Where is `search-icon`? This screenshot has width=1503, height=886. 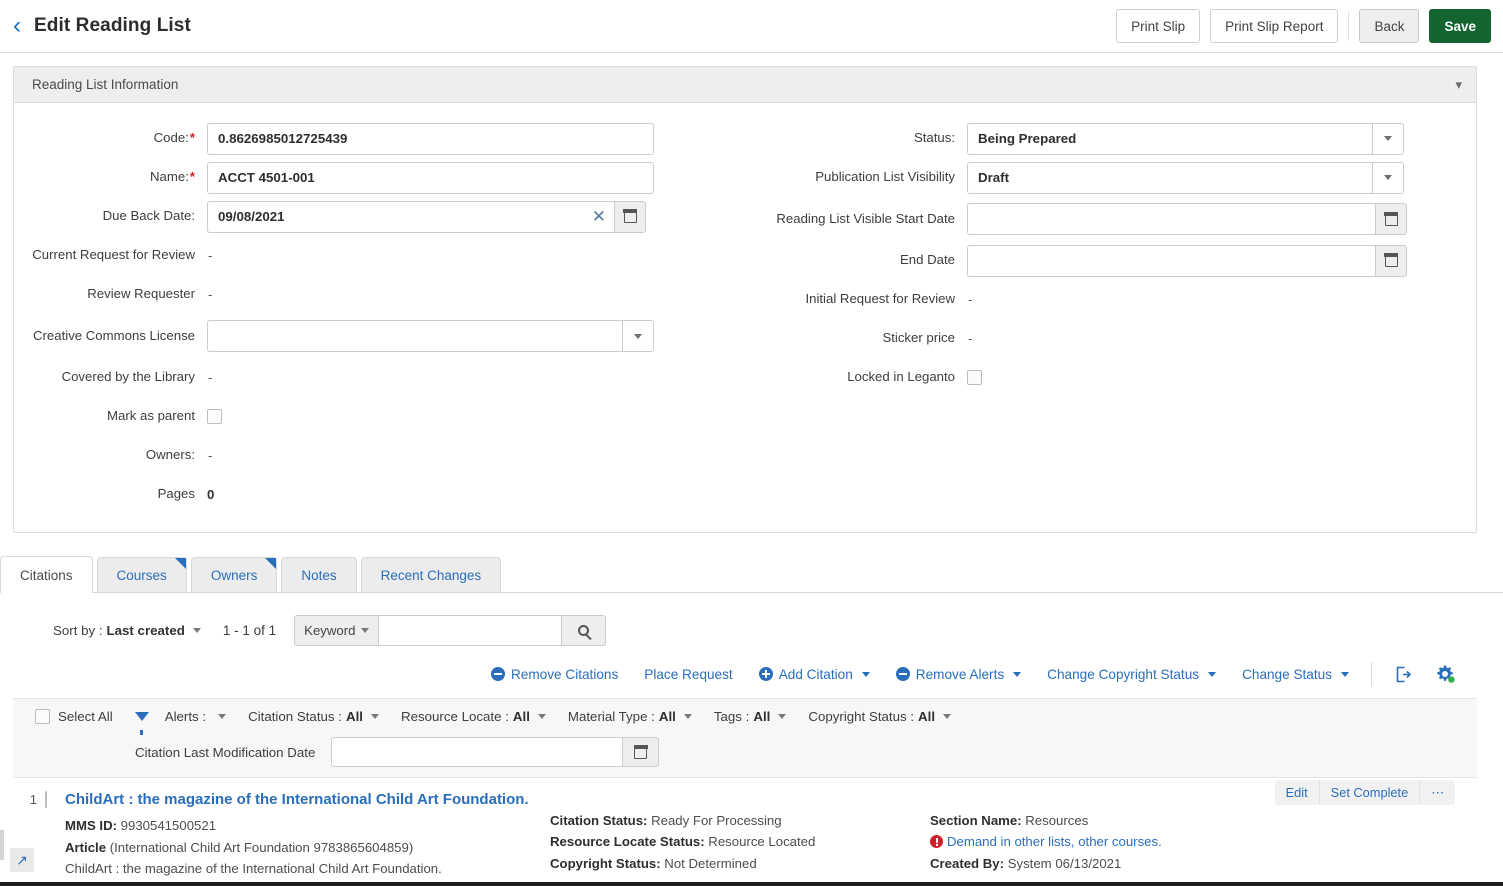
search-icon is located at coordinates (584, 630).